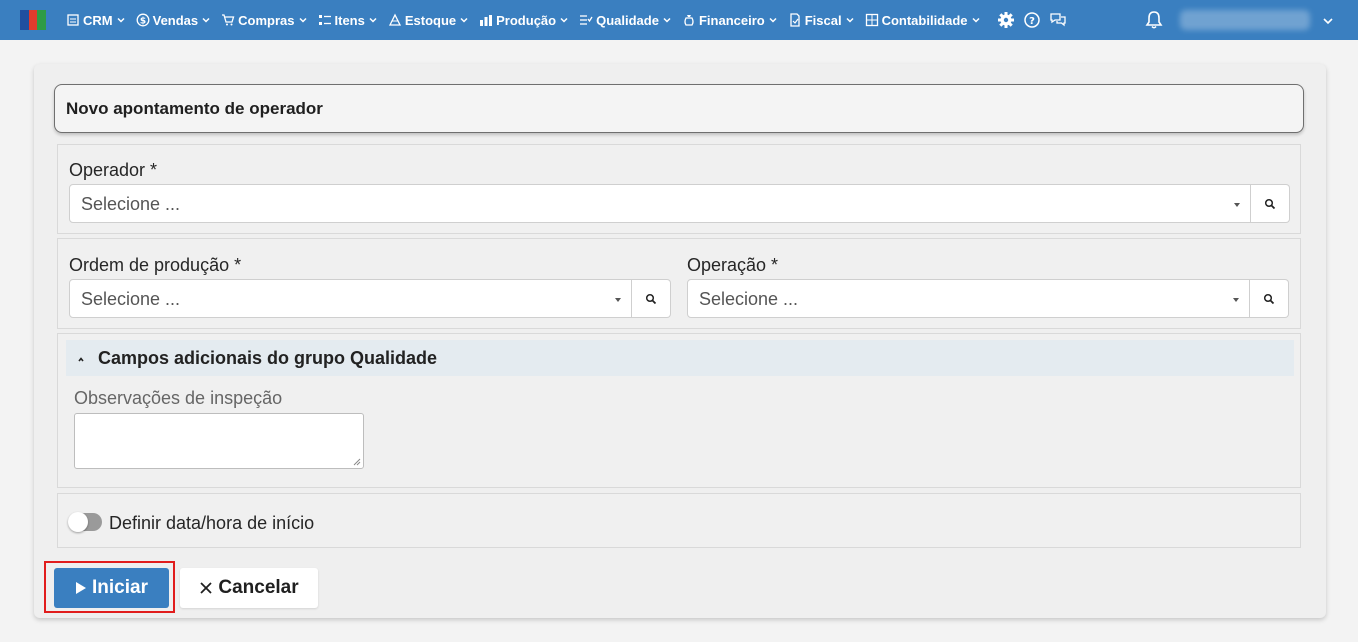 The height and width of the screenshot is (642, 1358). I want to click on dollar-icon: $, so click(143, 20).